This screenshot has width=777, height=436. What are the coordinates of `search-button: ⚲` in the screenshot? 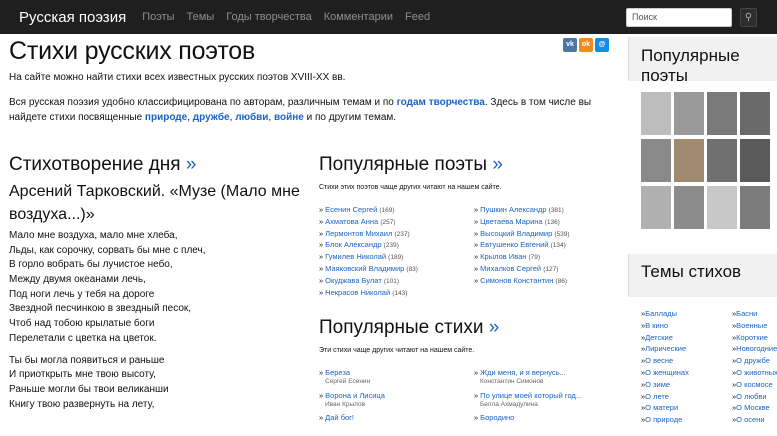 It's located at (748, 17).